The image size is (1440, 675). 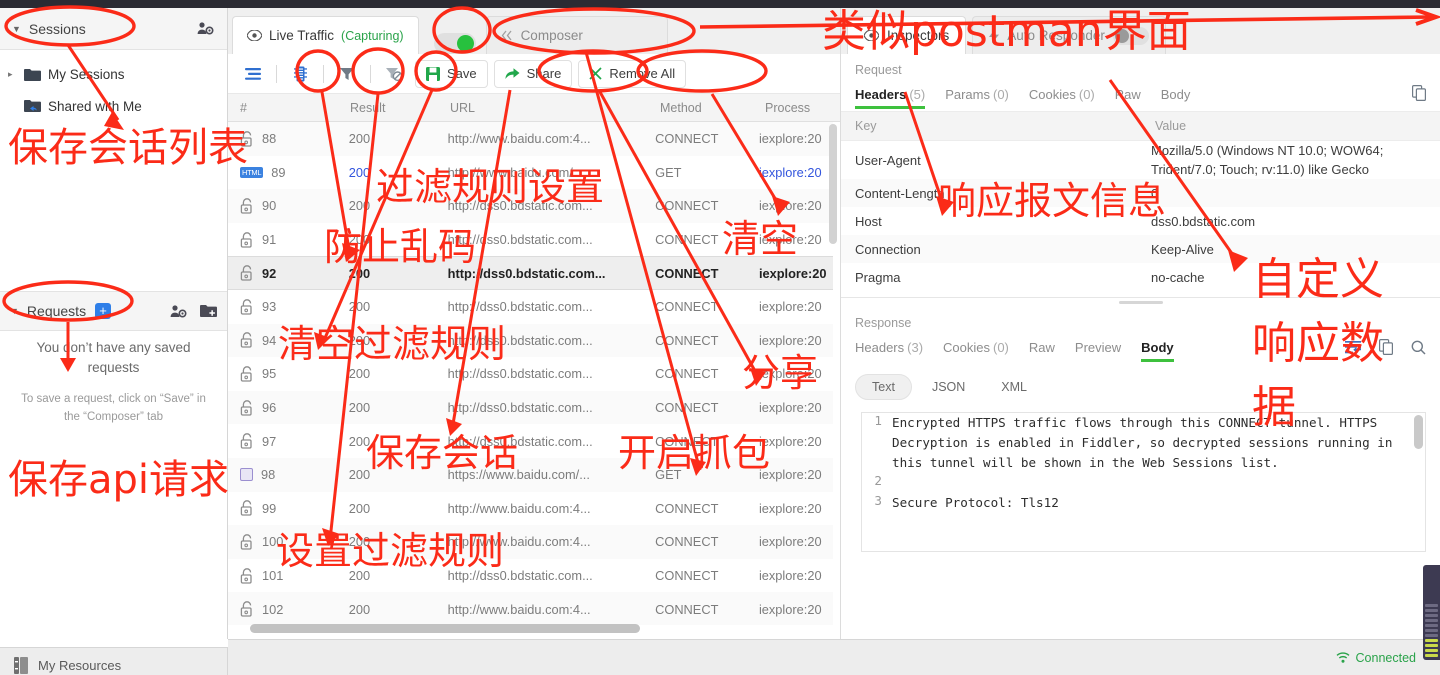 I want to click on subtab-request-raw: Raw, so click(x=1128, y=94).